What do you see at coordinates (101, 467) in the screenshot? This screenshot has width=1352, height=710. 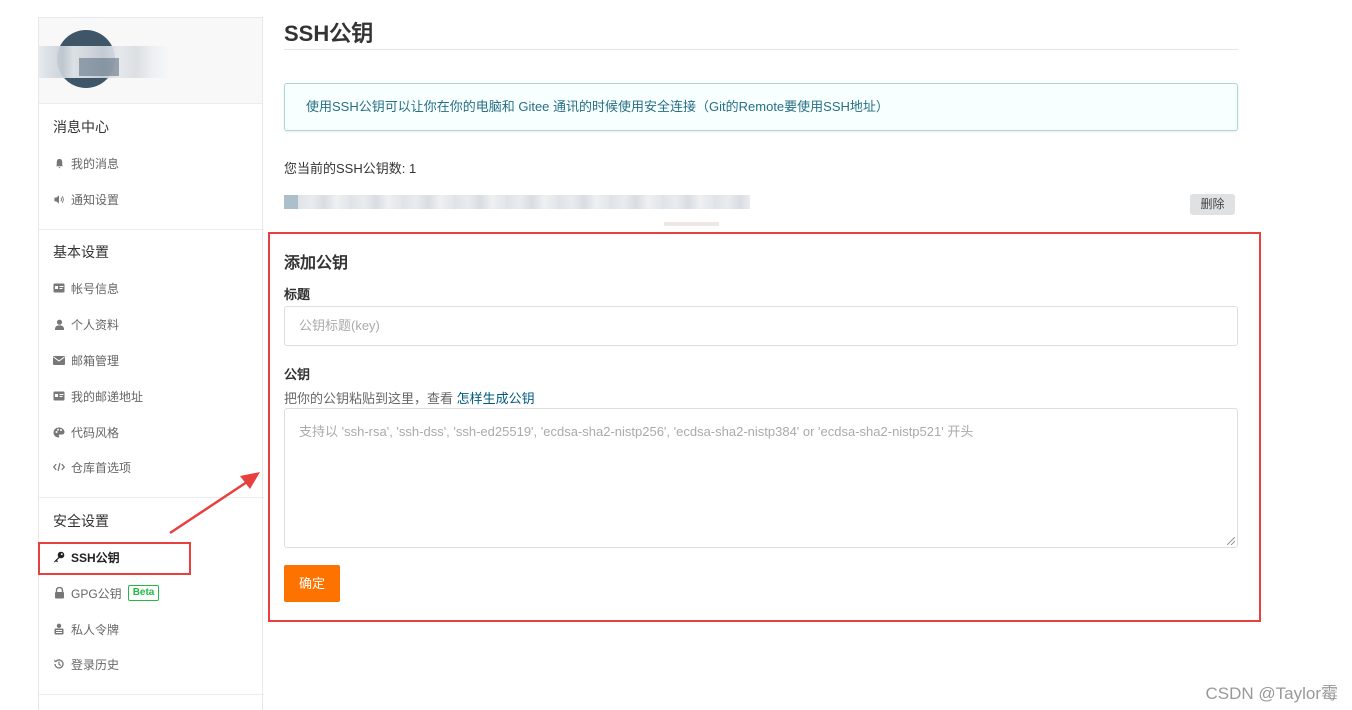 I see `sidebar-item-label: 仓库首选项` at bounding box center [101, 467].